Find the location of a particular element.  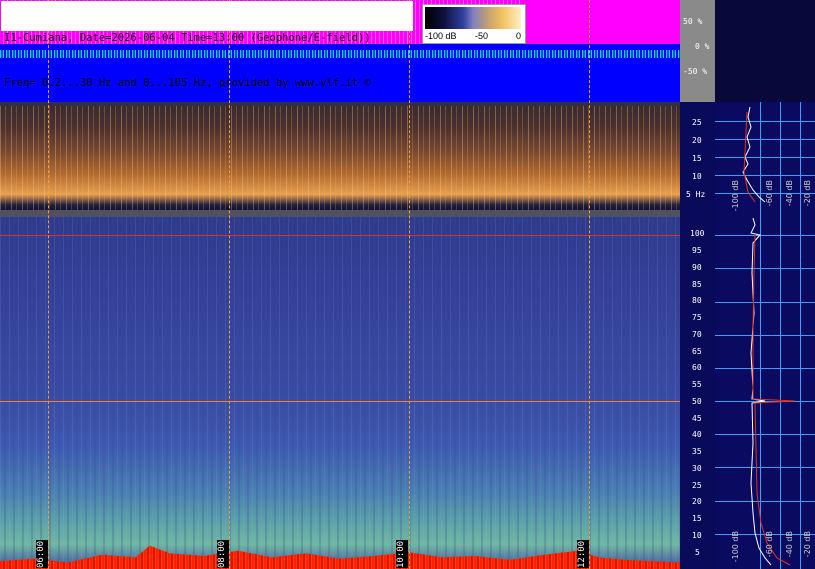

time-label: 10:00 is located at coordinates (402, 554).